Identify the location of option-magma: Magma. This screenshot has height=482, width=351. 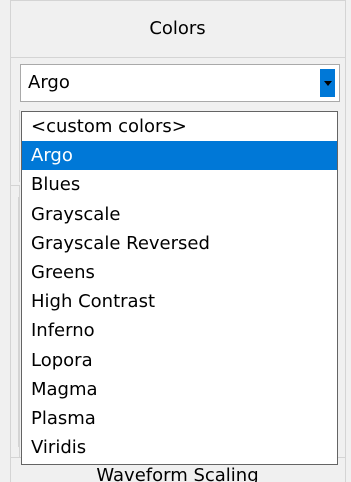
(179, 389).